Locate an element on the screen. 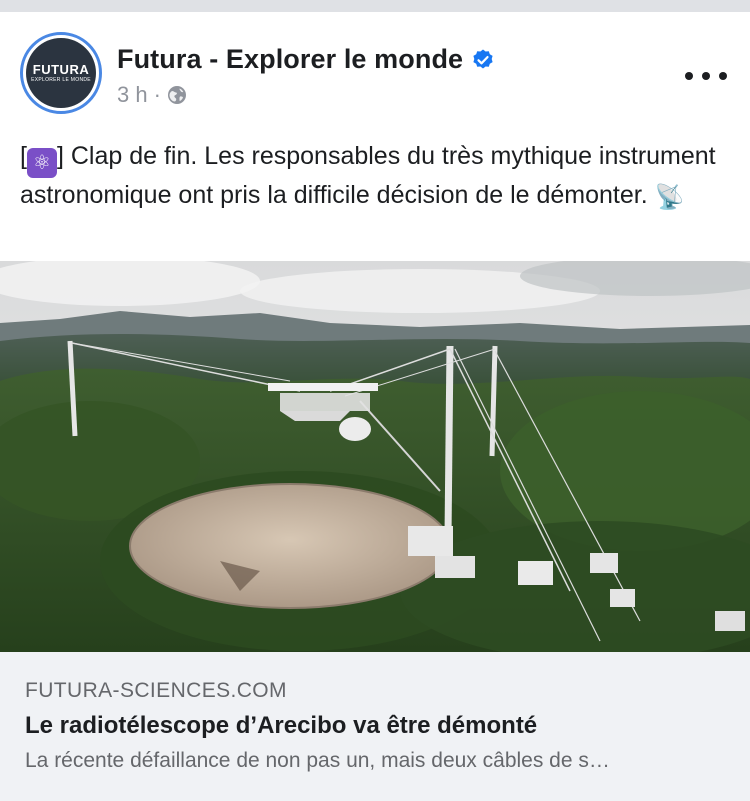 The height and width of the screenshot is (801, 750). page-name-link: Futura - Explorer le monde is located at coordinates (290, 59).